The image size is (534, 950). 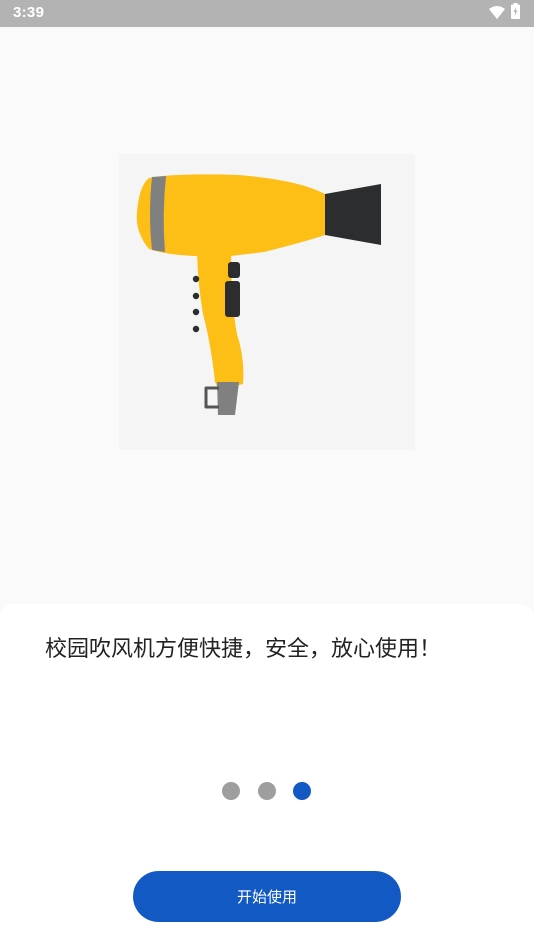 What do you see at coordinates (515, 13) in the screenshot?
I see `battery-charging-icon` at bounding box center [515, 13].